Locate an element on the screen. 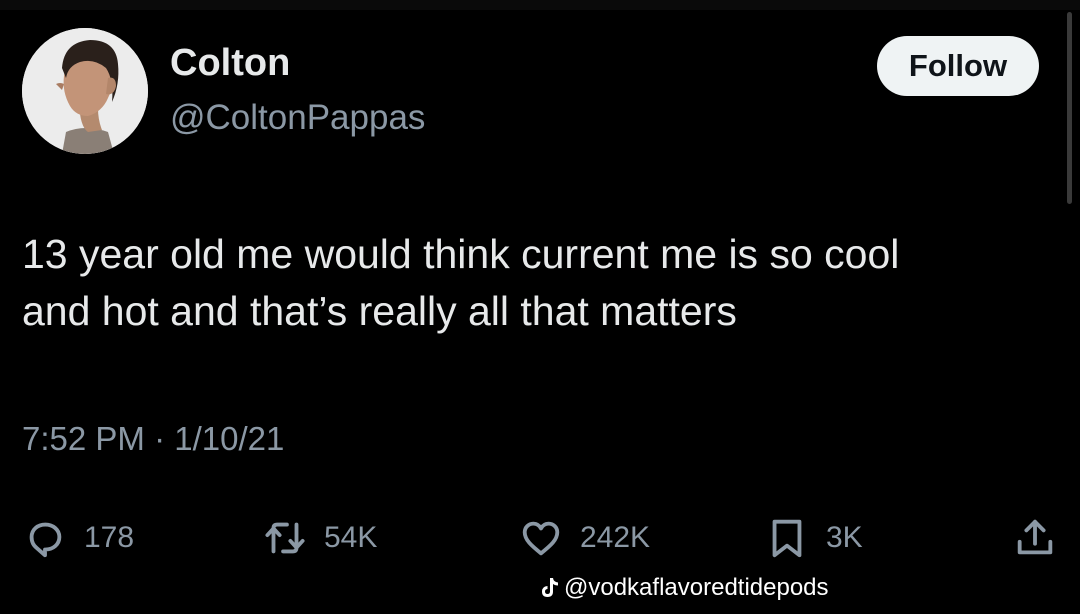 This screenshot has width=1080, height=614. retweet-icon is located at coordinates (285, 538).